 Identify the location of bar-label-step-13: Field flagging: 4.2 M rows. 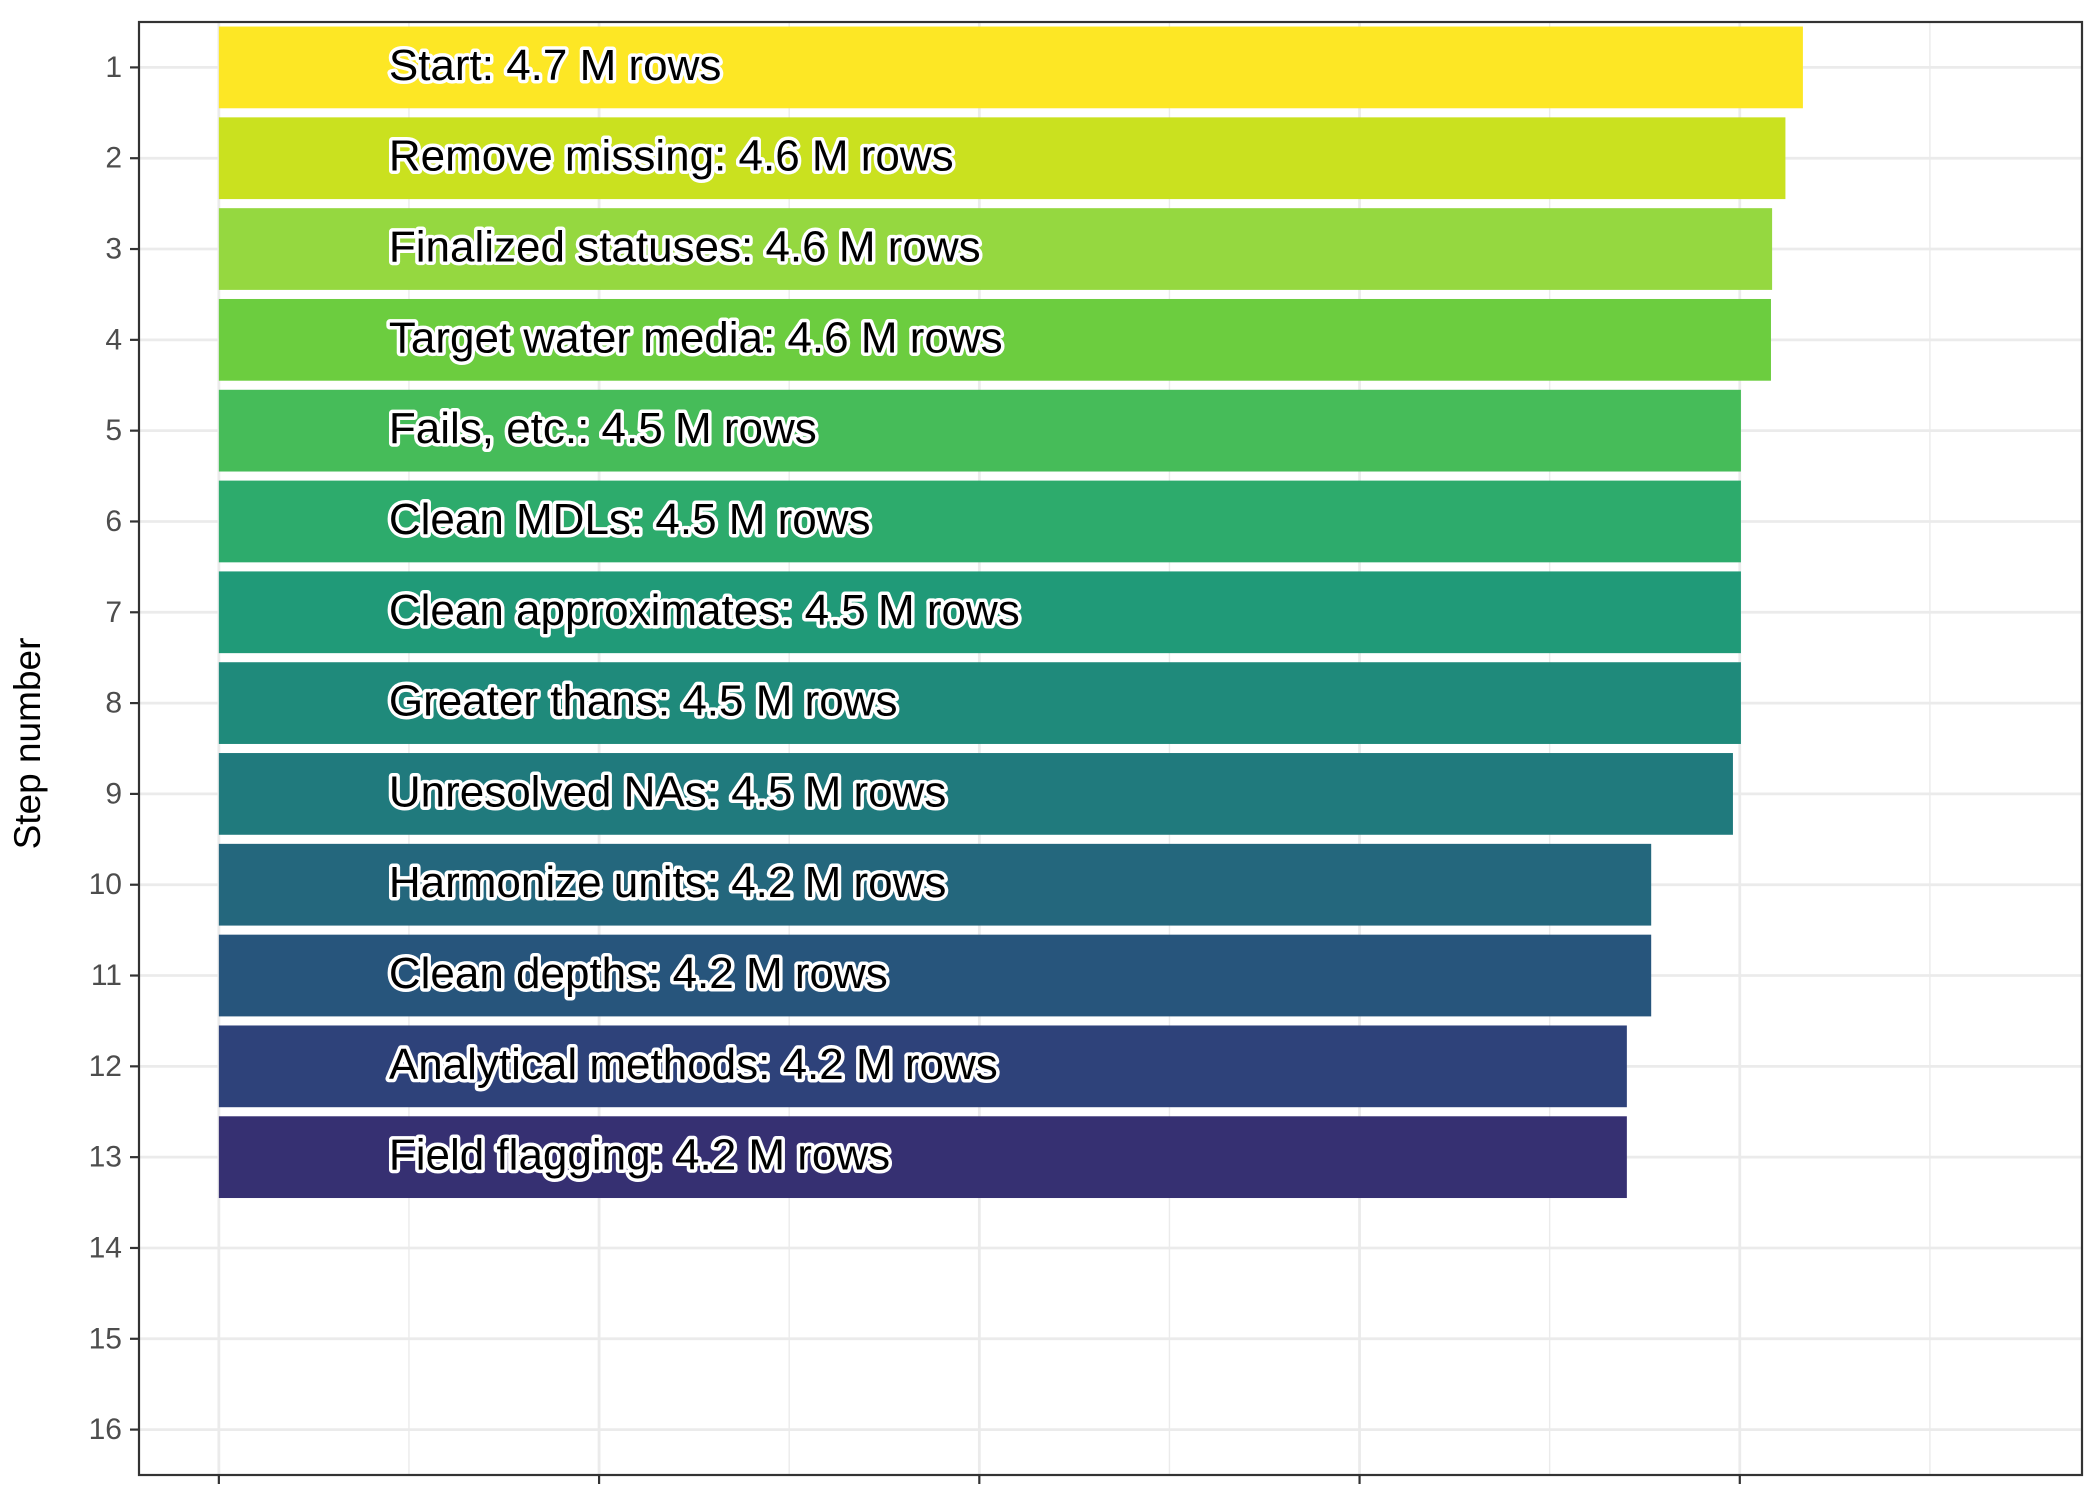
(639, 1155).